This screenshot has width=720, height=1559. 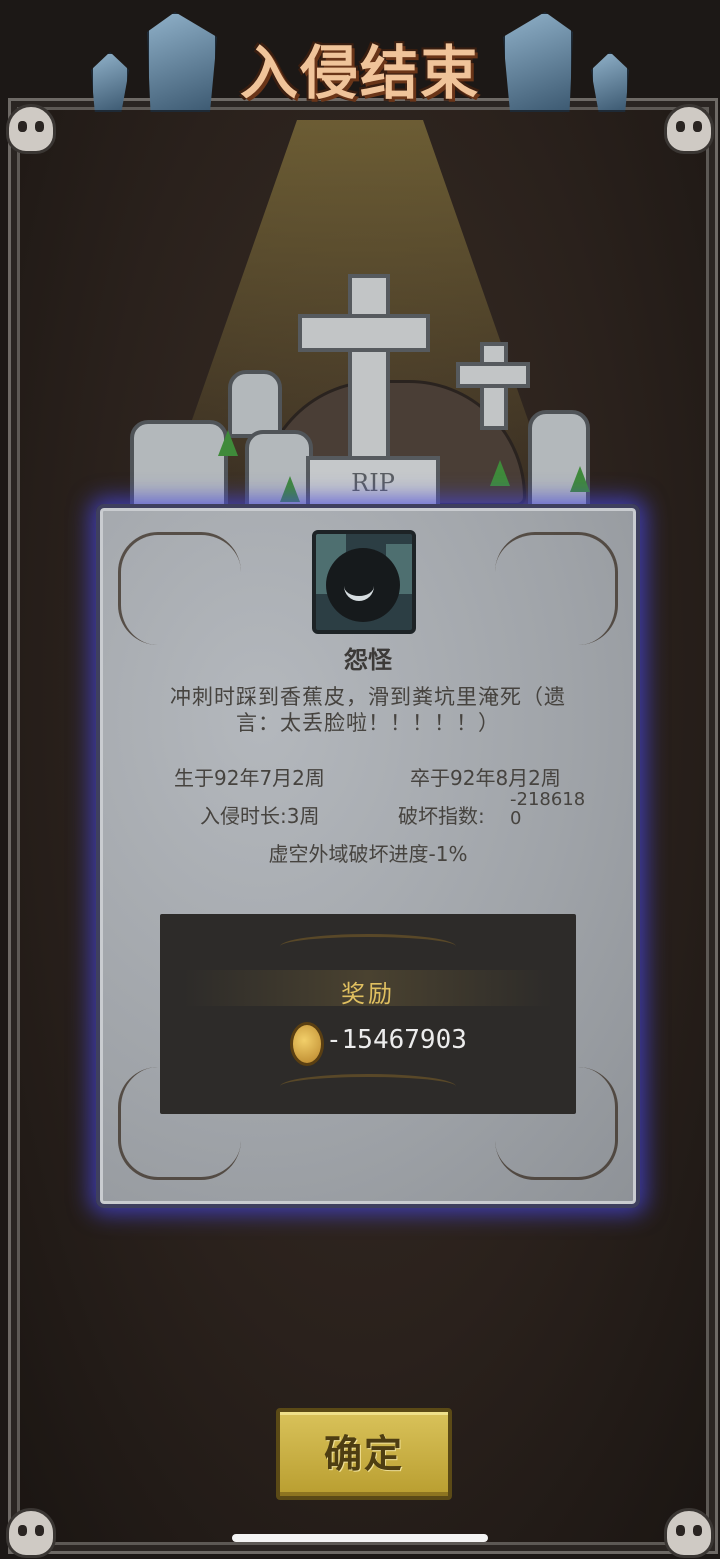 What do you see at coordinates (260, 816) in the screenshot?
I see `invasion-duration: 入侵时长:3周` at bounding box center [260, 816].